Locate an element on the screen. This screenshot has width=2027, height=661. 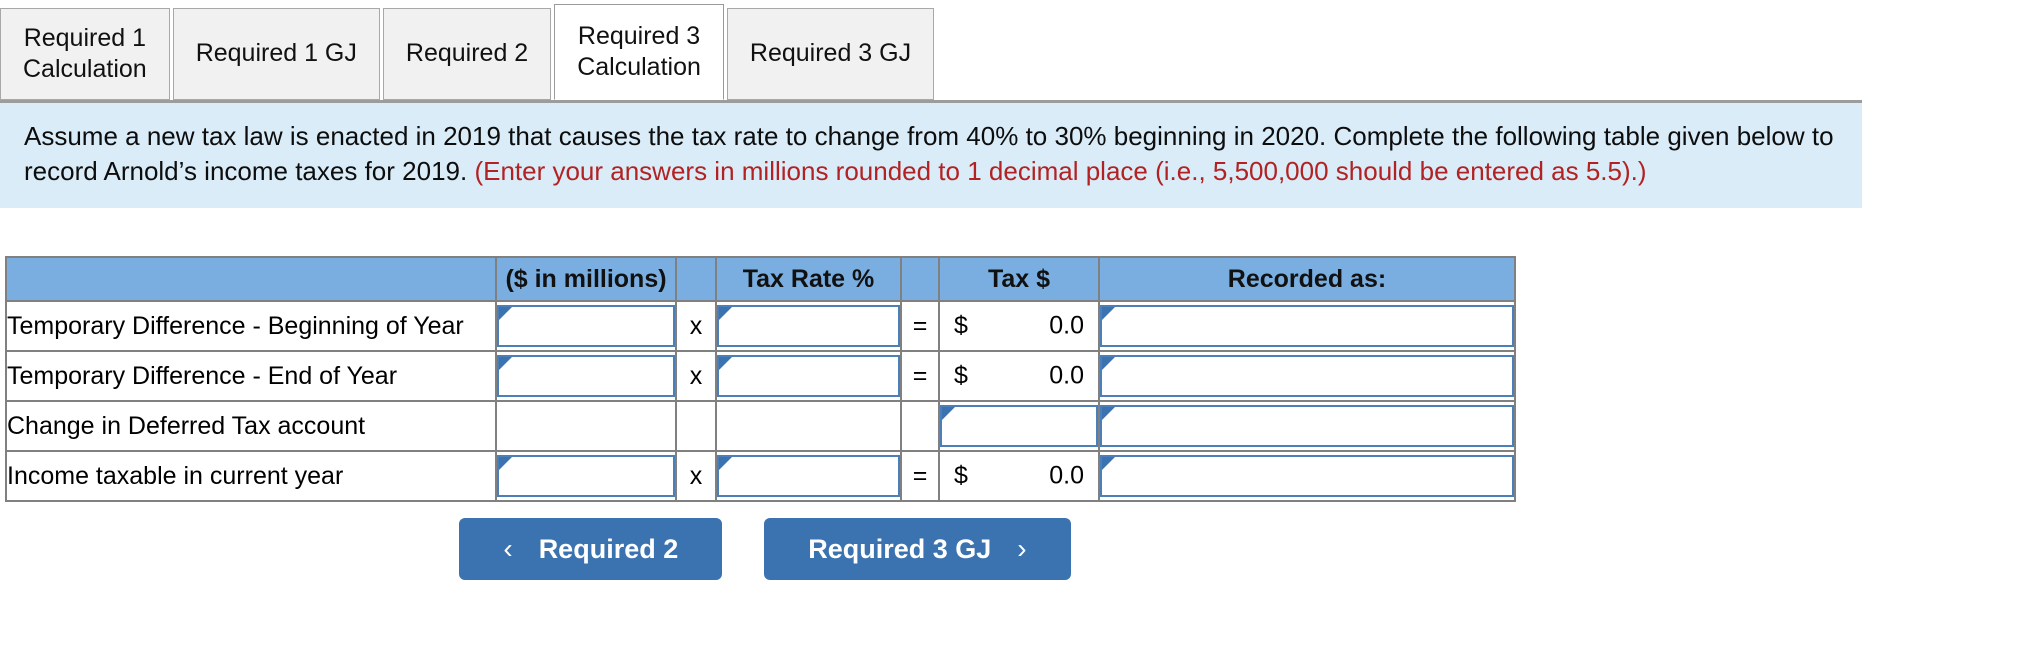
tax-amount-2-input is located at coordinates (1019, 426).